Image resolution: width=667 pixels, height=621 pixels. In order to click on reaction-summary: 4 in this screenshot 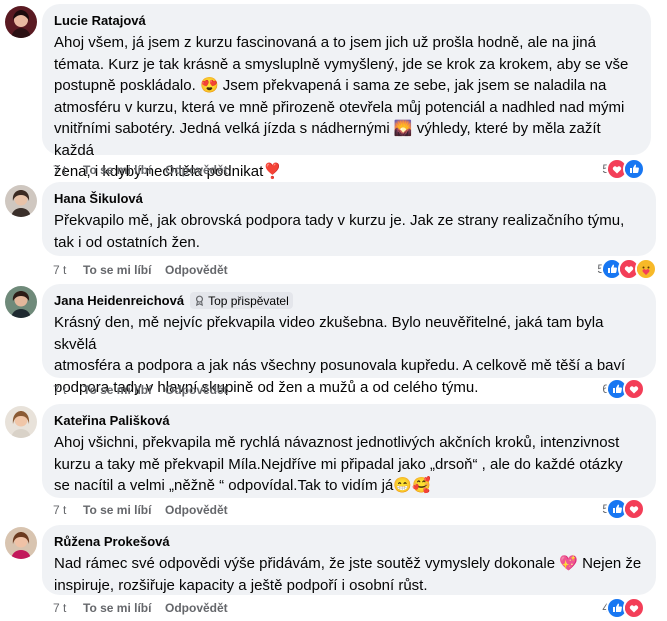, I will do `click(623, 608)`.